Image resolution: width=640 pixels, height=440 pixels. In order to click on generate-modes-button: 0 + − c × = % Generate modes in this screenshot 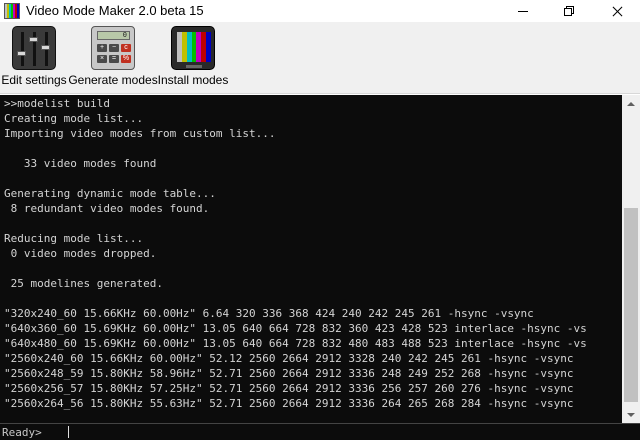, I will do `click(113, 56)`.